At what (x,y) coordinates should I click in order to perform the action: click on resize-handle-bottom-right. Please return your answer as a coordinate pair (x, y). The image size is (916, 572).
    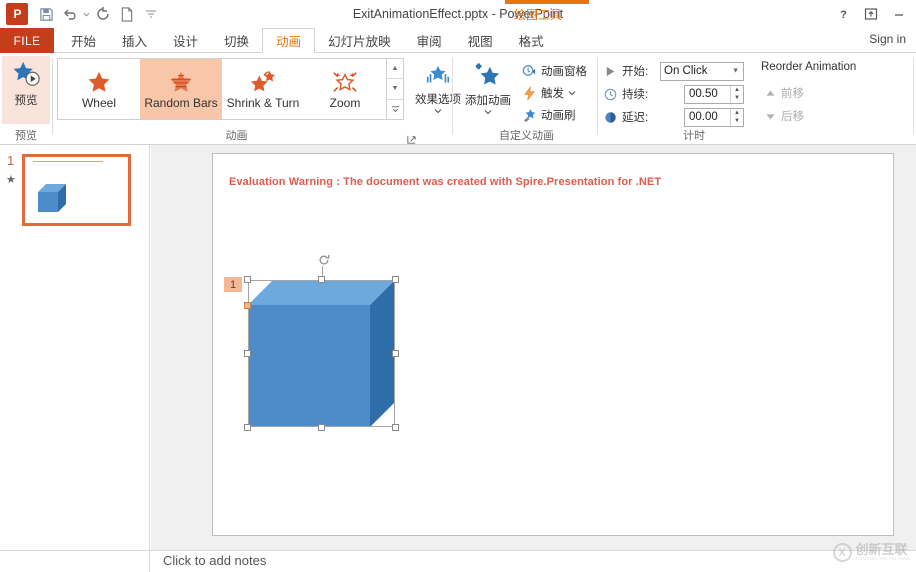
    Looking at the image, I should click on (395, 427).